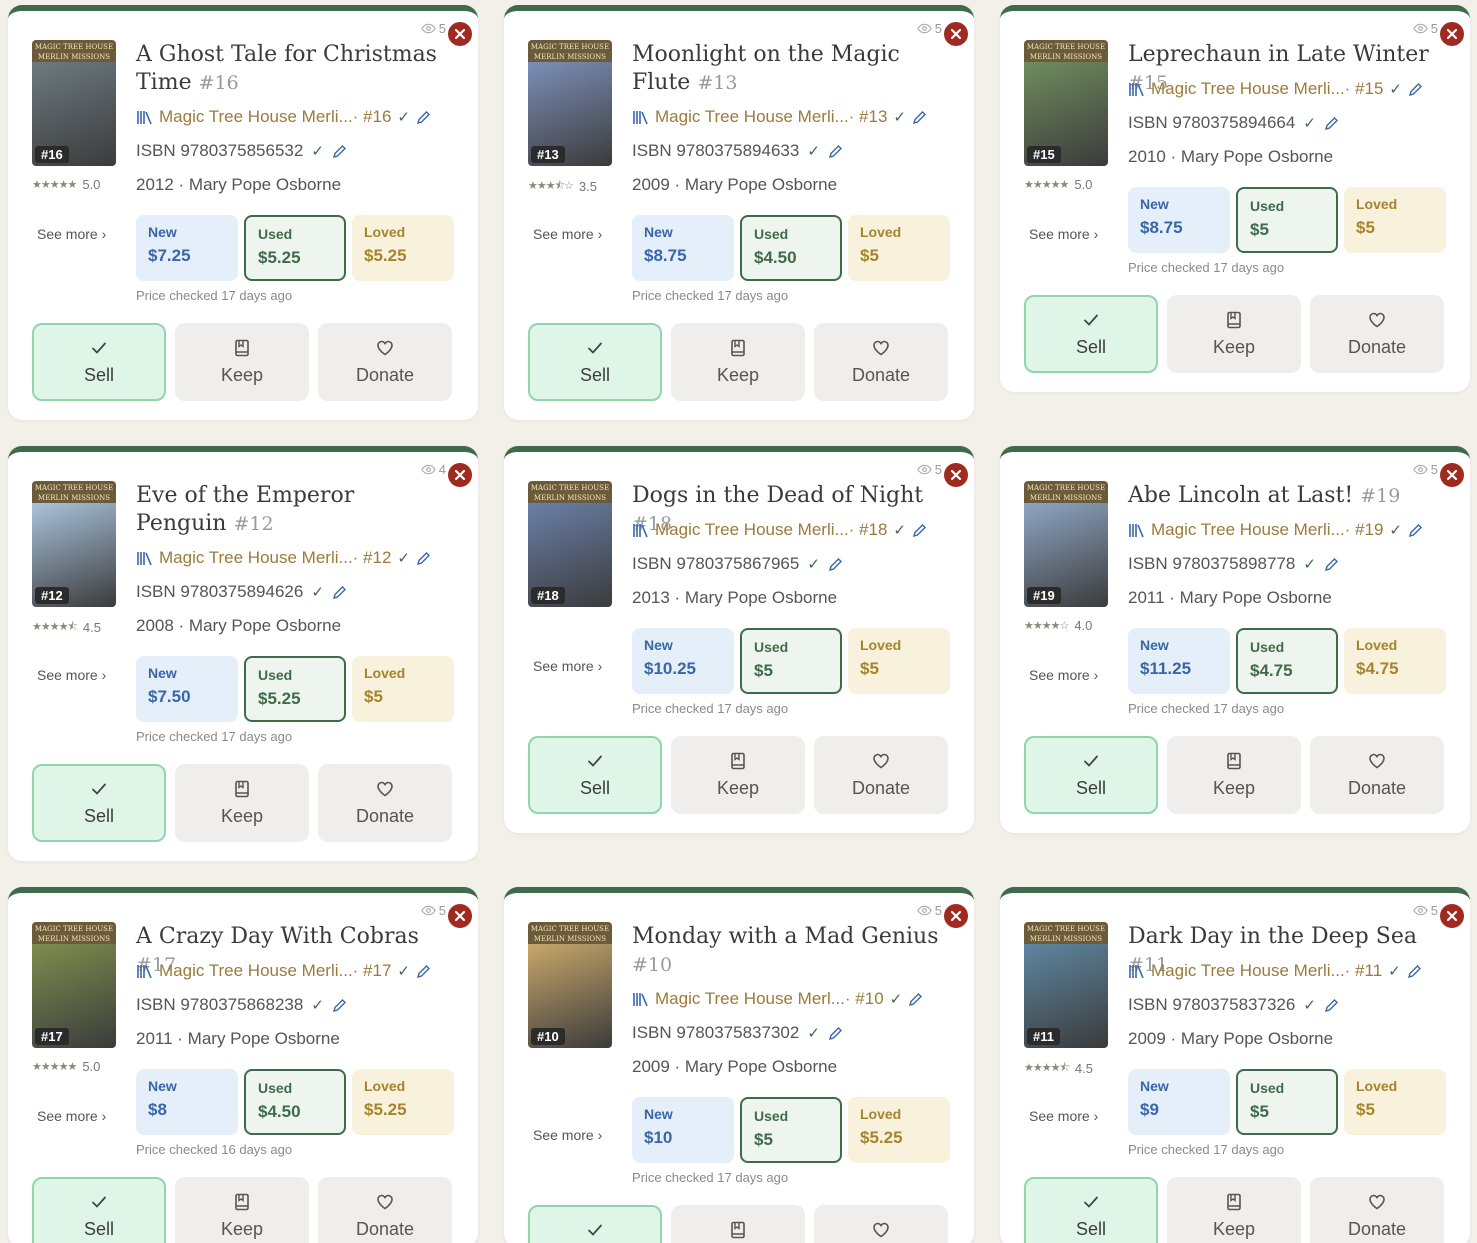 Image resolution: width=1477 pixels, height=1243 pixels. What do you see at coordinates (187, 689) in the screenshot?
I see `price-new: New $7.50` at bounding box center [187, 689].